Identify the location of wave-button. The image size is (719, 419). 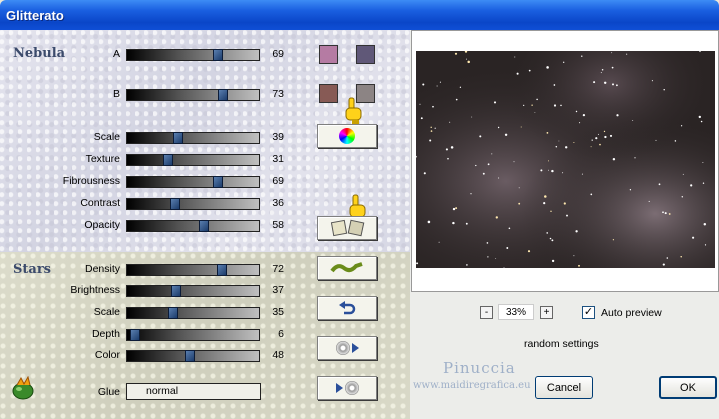
(347, 268).